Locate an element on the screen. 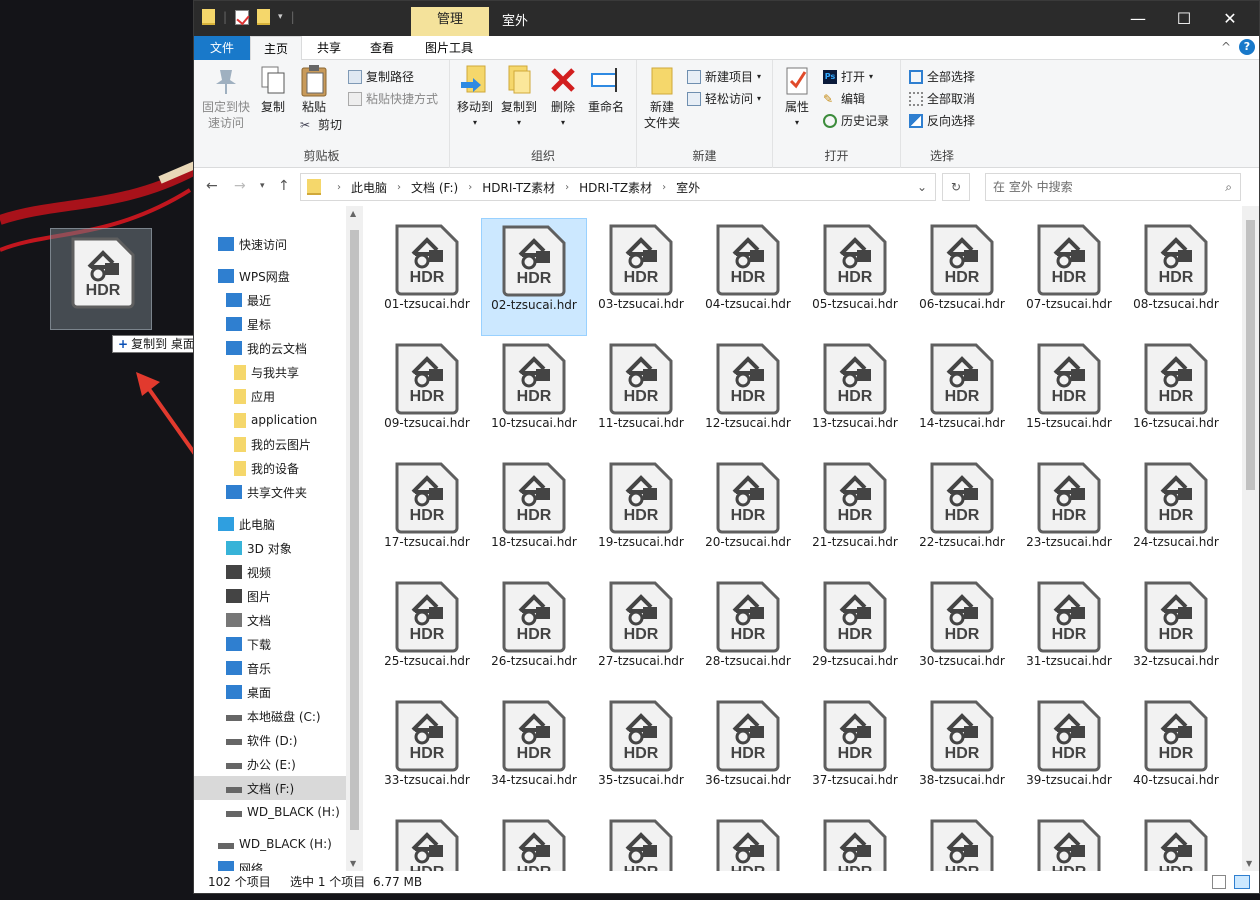 The height and width of the screenshot is (900, 1260). new-folder-button: 新建 文件夹 is located at coordinates (662, 97).